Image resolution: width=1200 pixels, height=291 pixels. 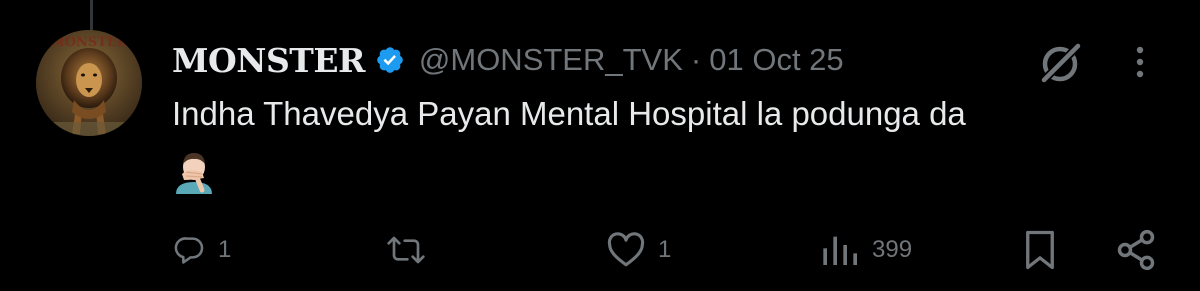 I want to click on more-options-icon, so click(x=1140, y=62).